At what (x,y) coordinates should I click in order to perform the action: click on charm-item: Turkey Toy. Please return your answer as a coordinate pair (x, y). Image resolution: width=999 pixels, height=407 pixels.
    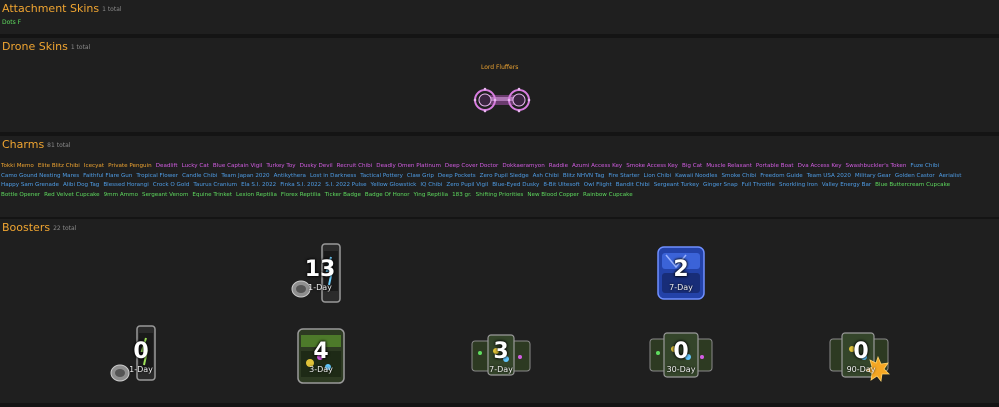
    Looking at the image, I should click on (280, 167).